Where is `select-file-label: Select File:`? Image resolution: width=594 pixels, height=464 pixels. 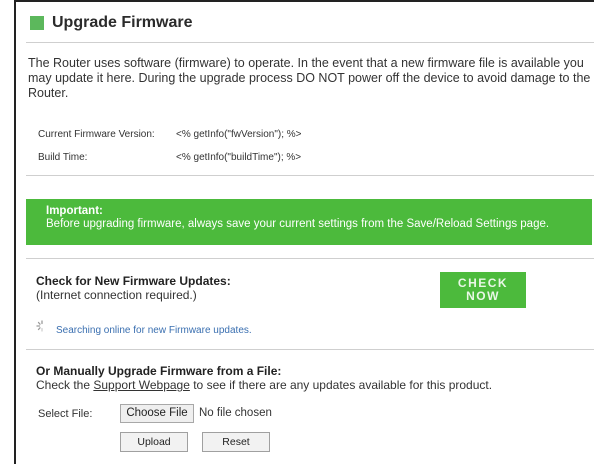
select-file-label: Select File: is located at coordinates (65, 414).